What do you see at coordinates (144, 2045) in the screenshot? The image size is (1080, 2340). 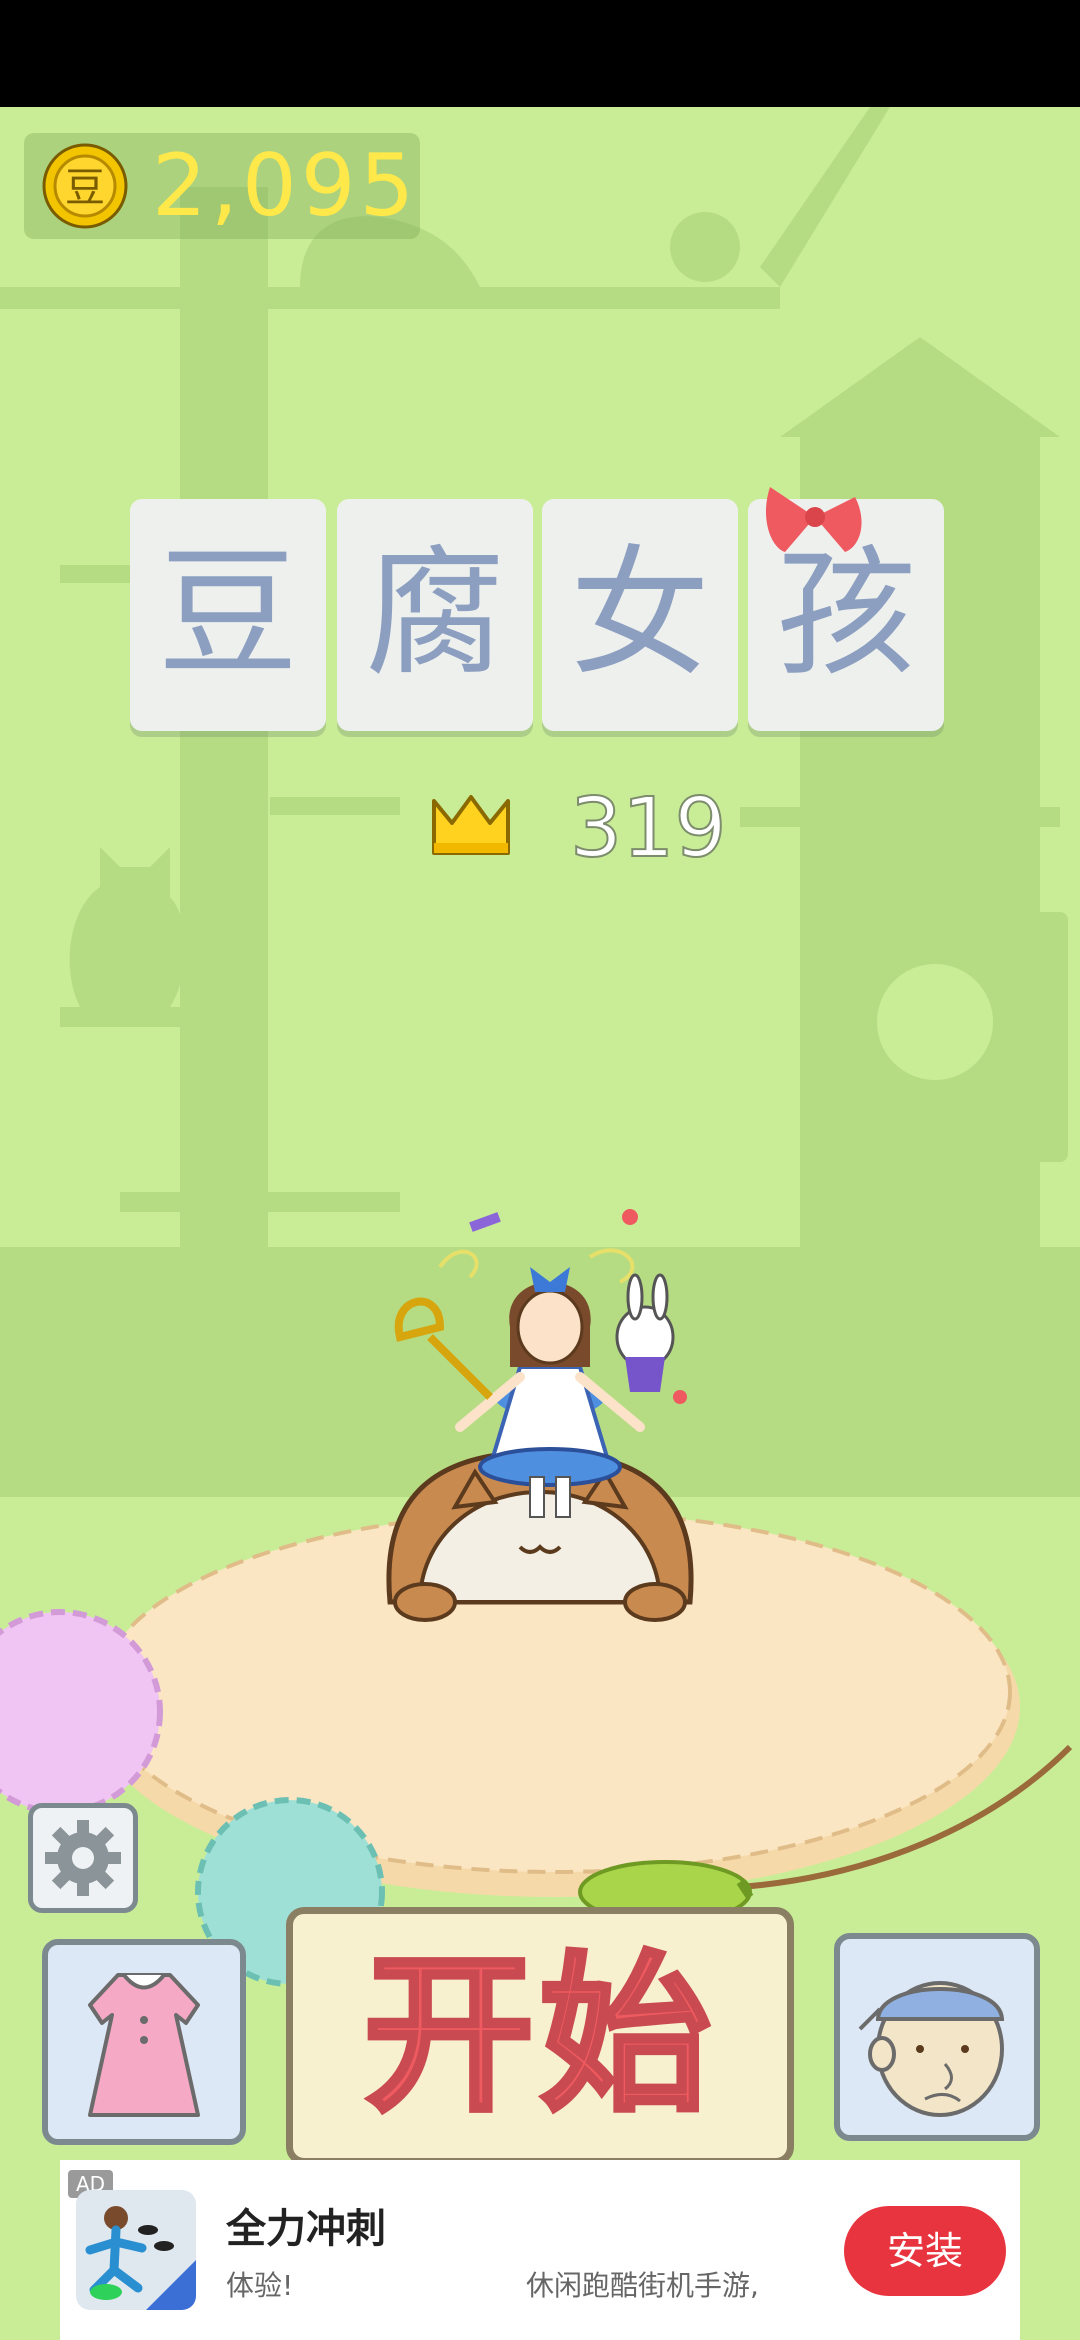 I see `dress-icon` at bounding box center [144, 2045].